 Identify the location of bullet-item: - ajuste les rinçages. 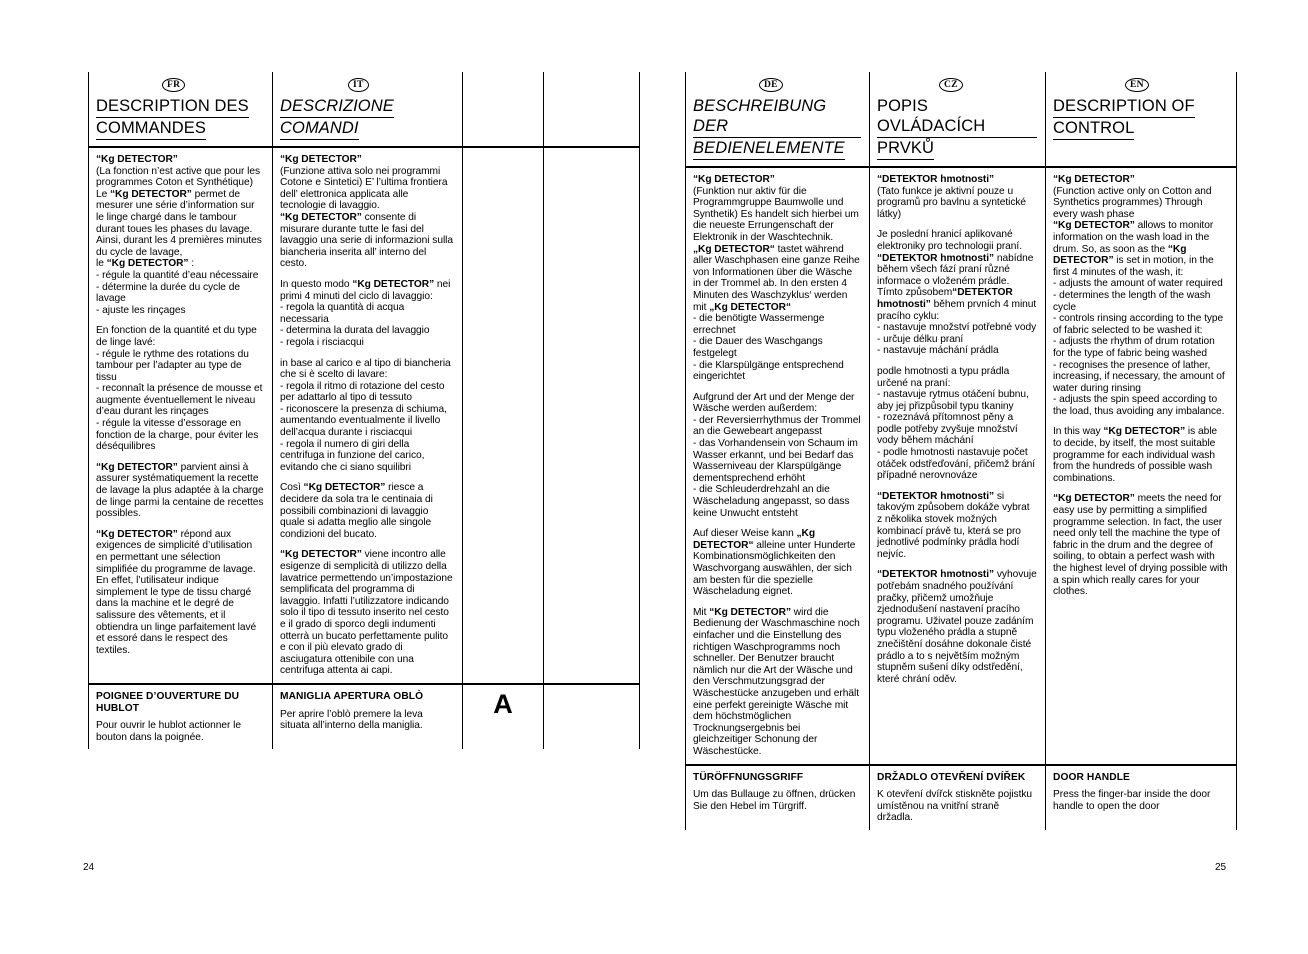
(141, 310).